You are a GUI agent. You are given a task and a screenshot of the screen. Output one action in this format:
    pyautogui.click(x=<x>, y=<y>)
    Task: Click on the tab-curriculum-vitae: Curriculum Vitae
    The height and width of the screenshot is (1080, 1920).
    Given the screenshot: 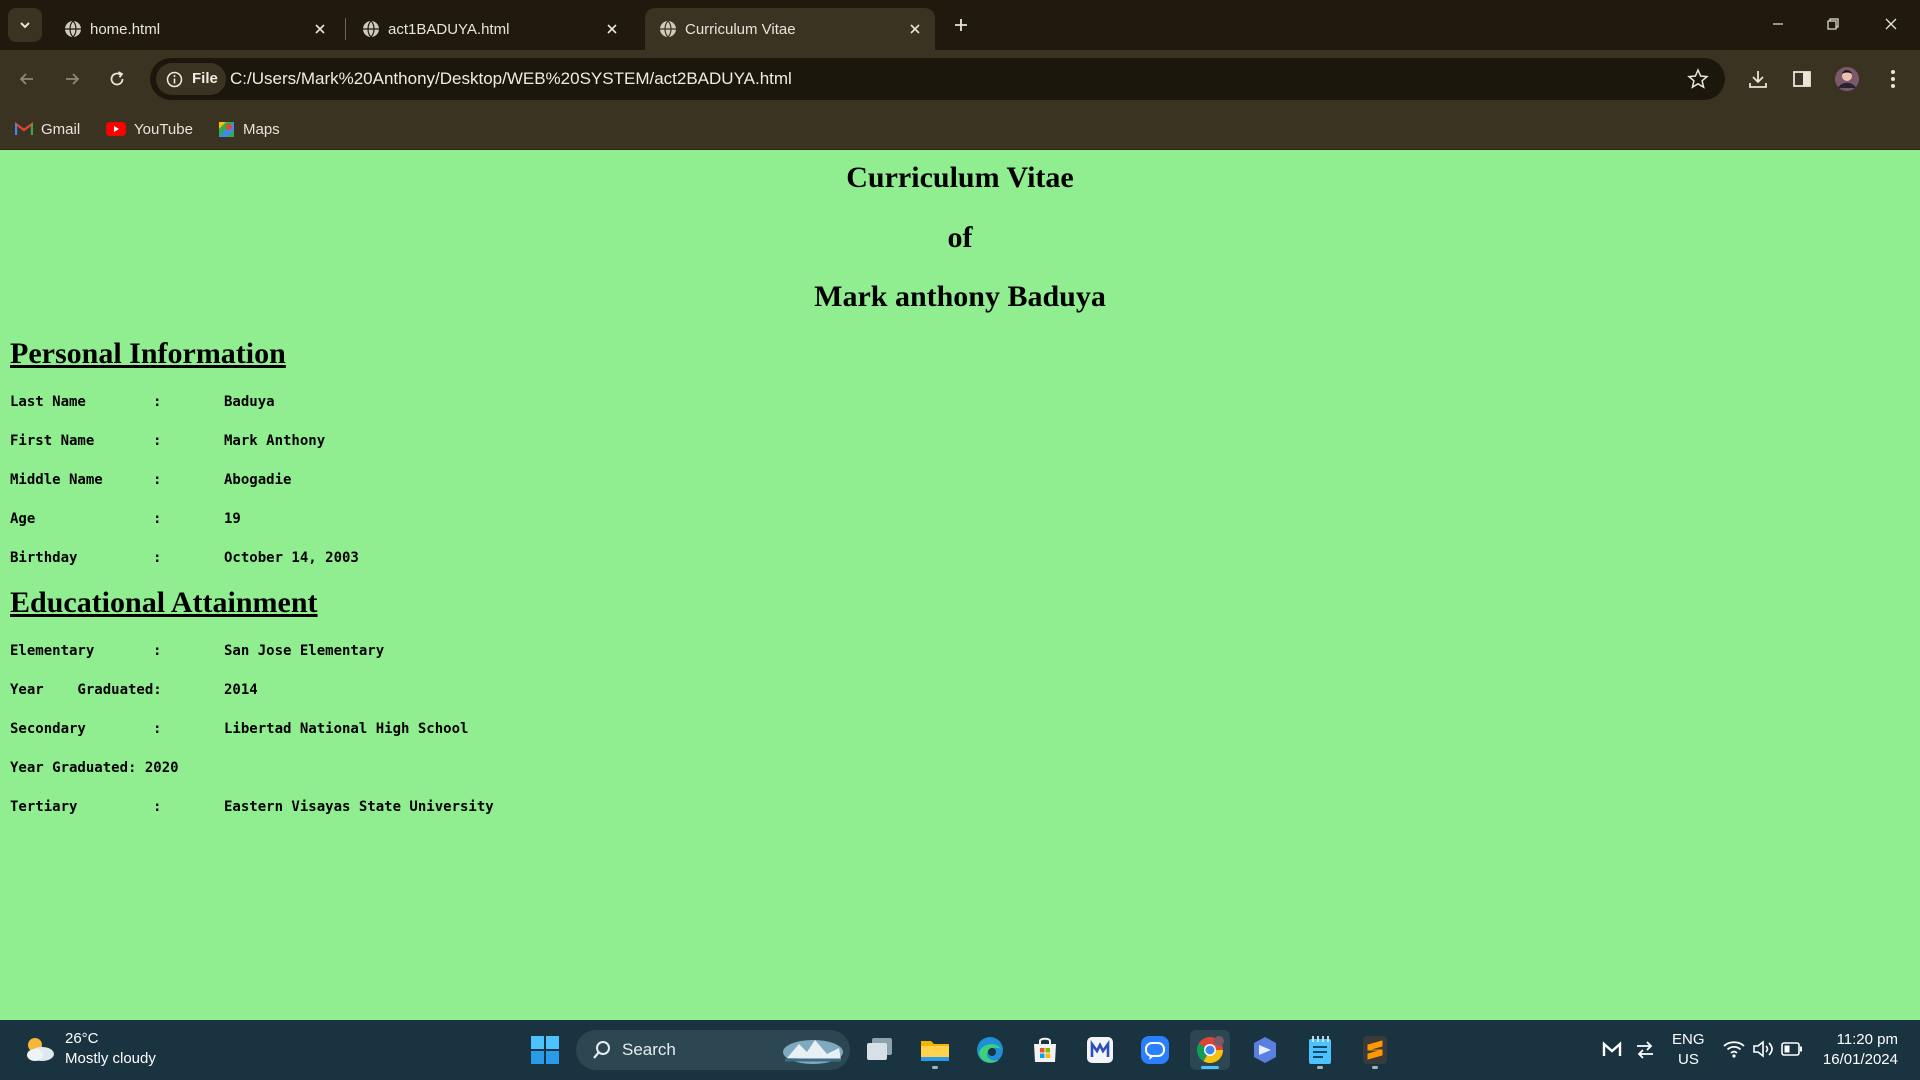 What is the action you would take?
    pyautogui.click(x=790, y=29)
    